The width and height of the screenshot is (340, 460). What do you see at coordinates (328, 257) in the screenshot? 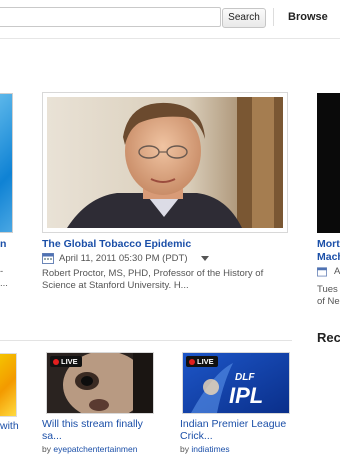
I see `featured-title-right-2: Mach` at bounding box center [328, 257].